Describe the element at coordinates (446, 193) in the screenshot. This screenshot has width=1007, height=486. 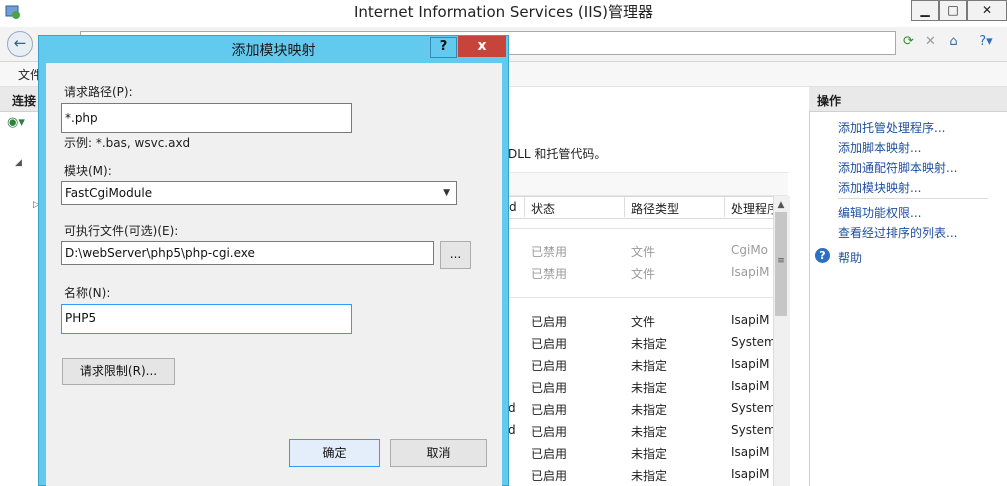
I see `chevron-down-icon: ▼` at that location.